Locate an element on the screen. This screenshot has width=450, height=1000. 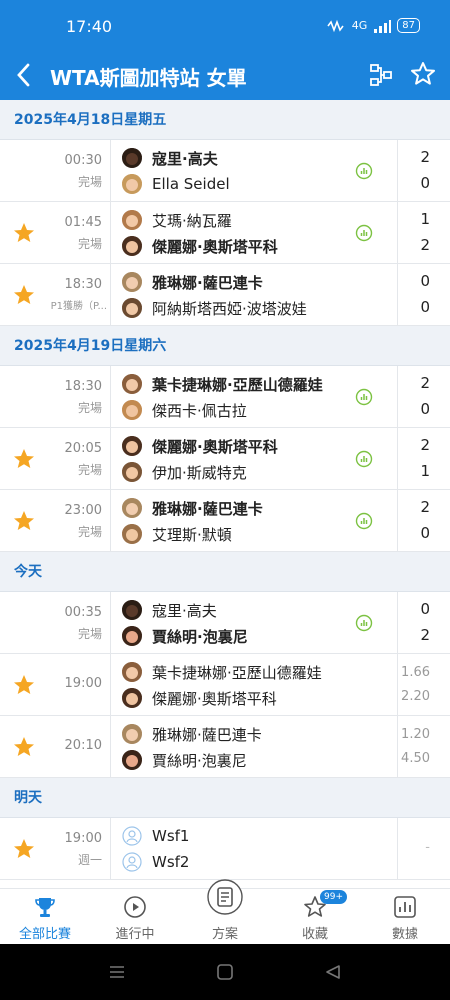
player-name: 艾理斯·默頓 is located at coordinates (192, 534).